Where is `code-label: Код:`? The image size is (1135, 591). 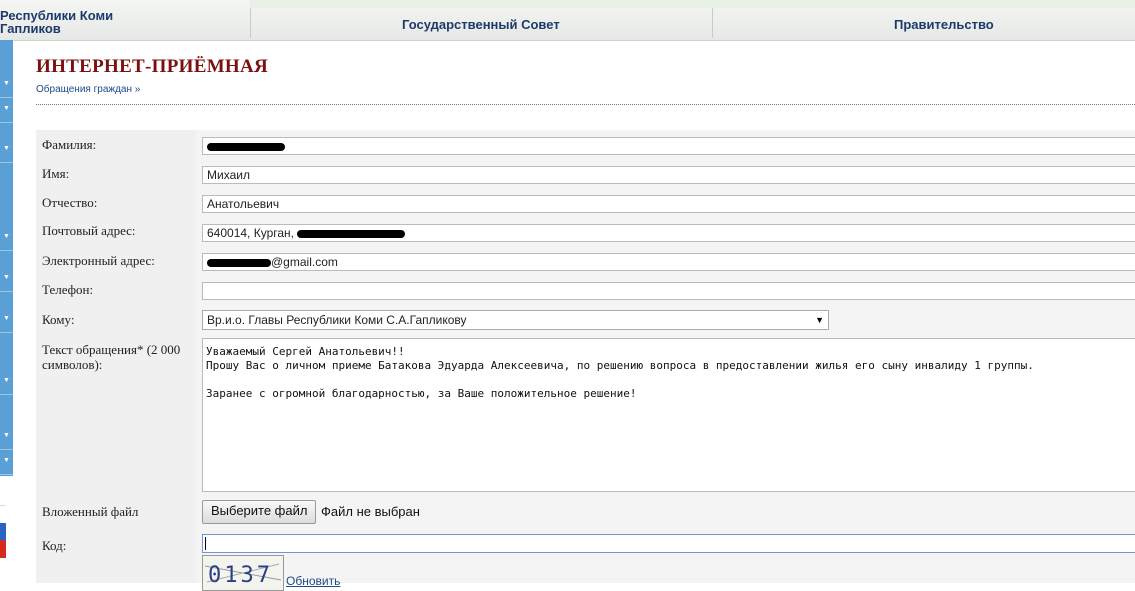 code-label: Код: is located at coordinates (54, 545).